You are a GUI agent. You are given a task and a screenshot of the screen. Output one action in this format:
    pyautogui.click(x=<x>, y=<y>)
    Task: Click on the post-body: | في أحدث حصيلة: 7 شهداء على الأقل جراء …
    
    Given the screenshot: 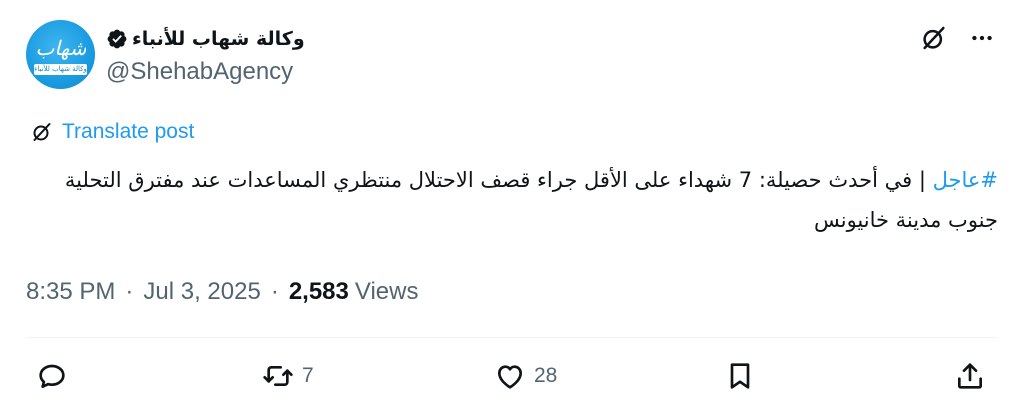 What is the action you would take?
    pyautogui.click(x=531, y=200)
    